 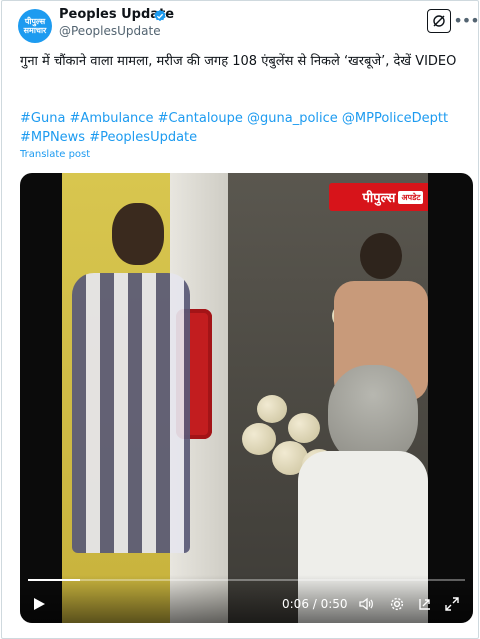 I want to click on video-time: 0:06 / 0:50, so click(x=315, y=604).